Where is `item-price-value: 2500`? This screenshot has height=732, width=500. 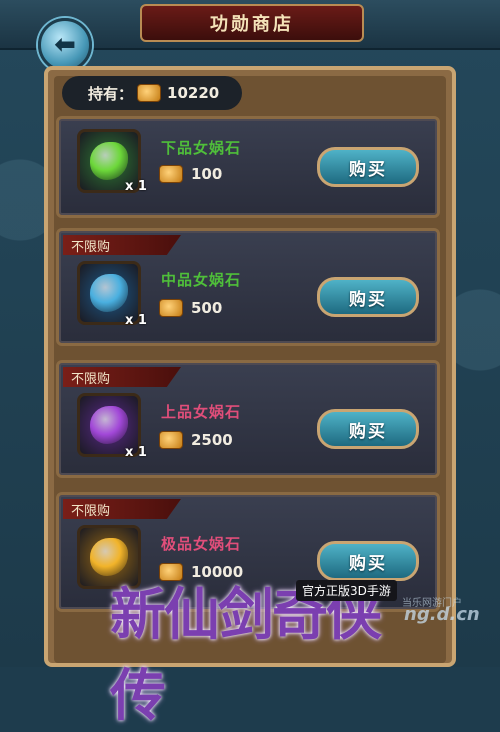
item-price-value: 2500 is located at coordinates (212, 440).